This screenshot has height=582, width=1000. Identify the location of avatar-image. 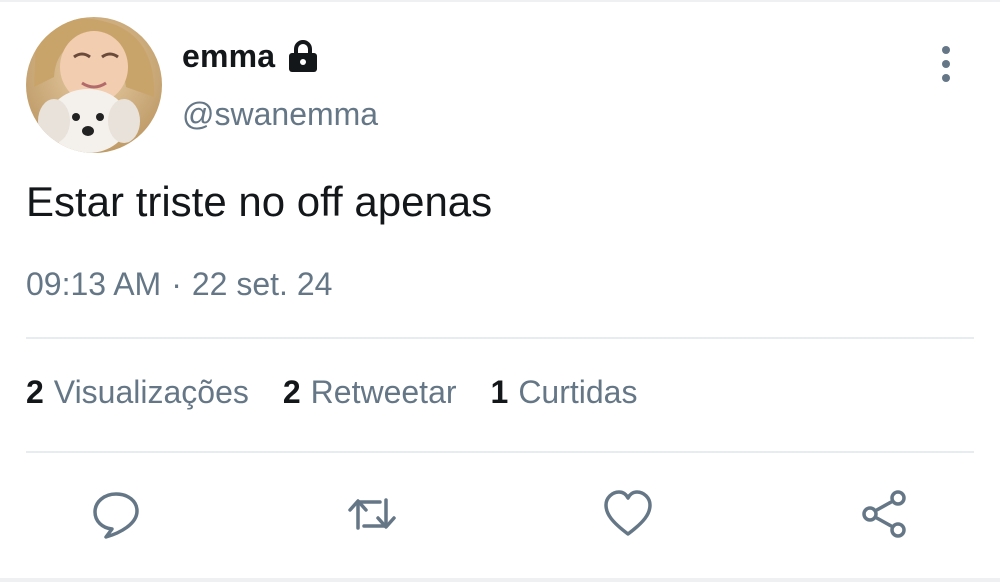
(94, 85).